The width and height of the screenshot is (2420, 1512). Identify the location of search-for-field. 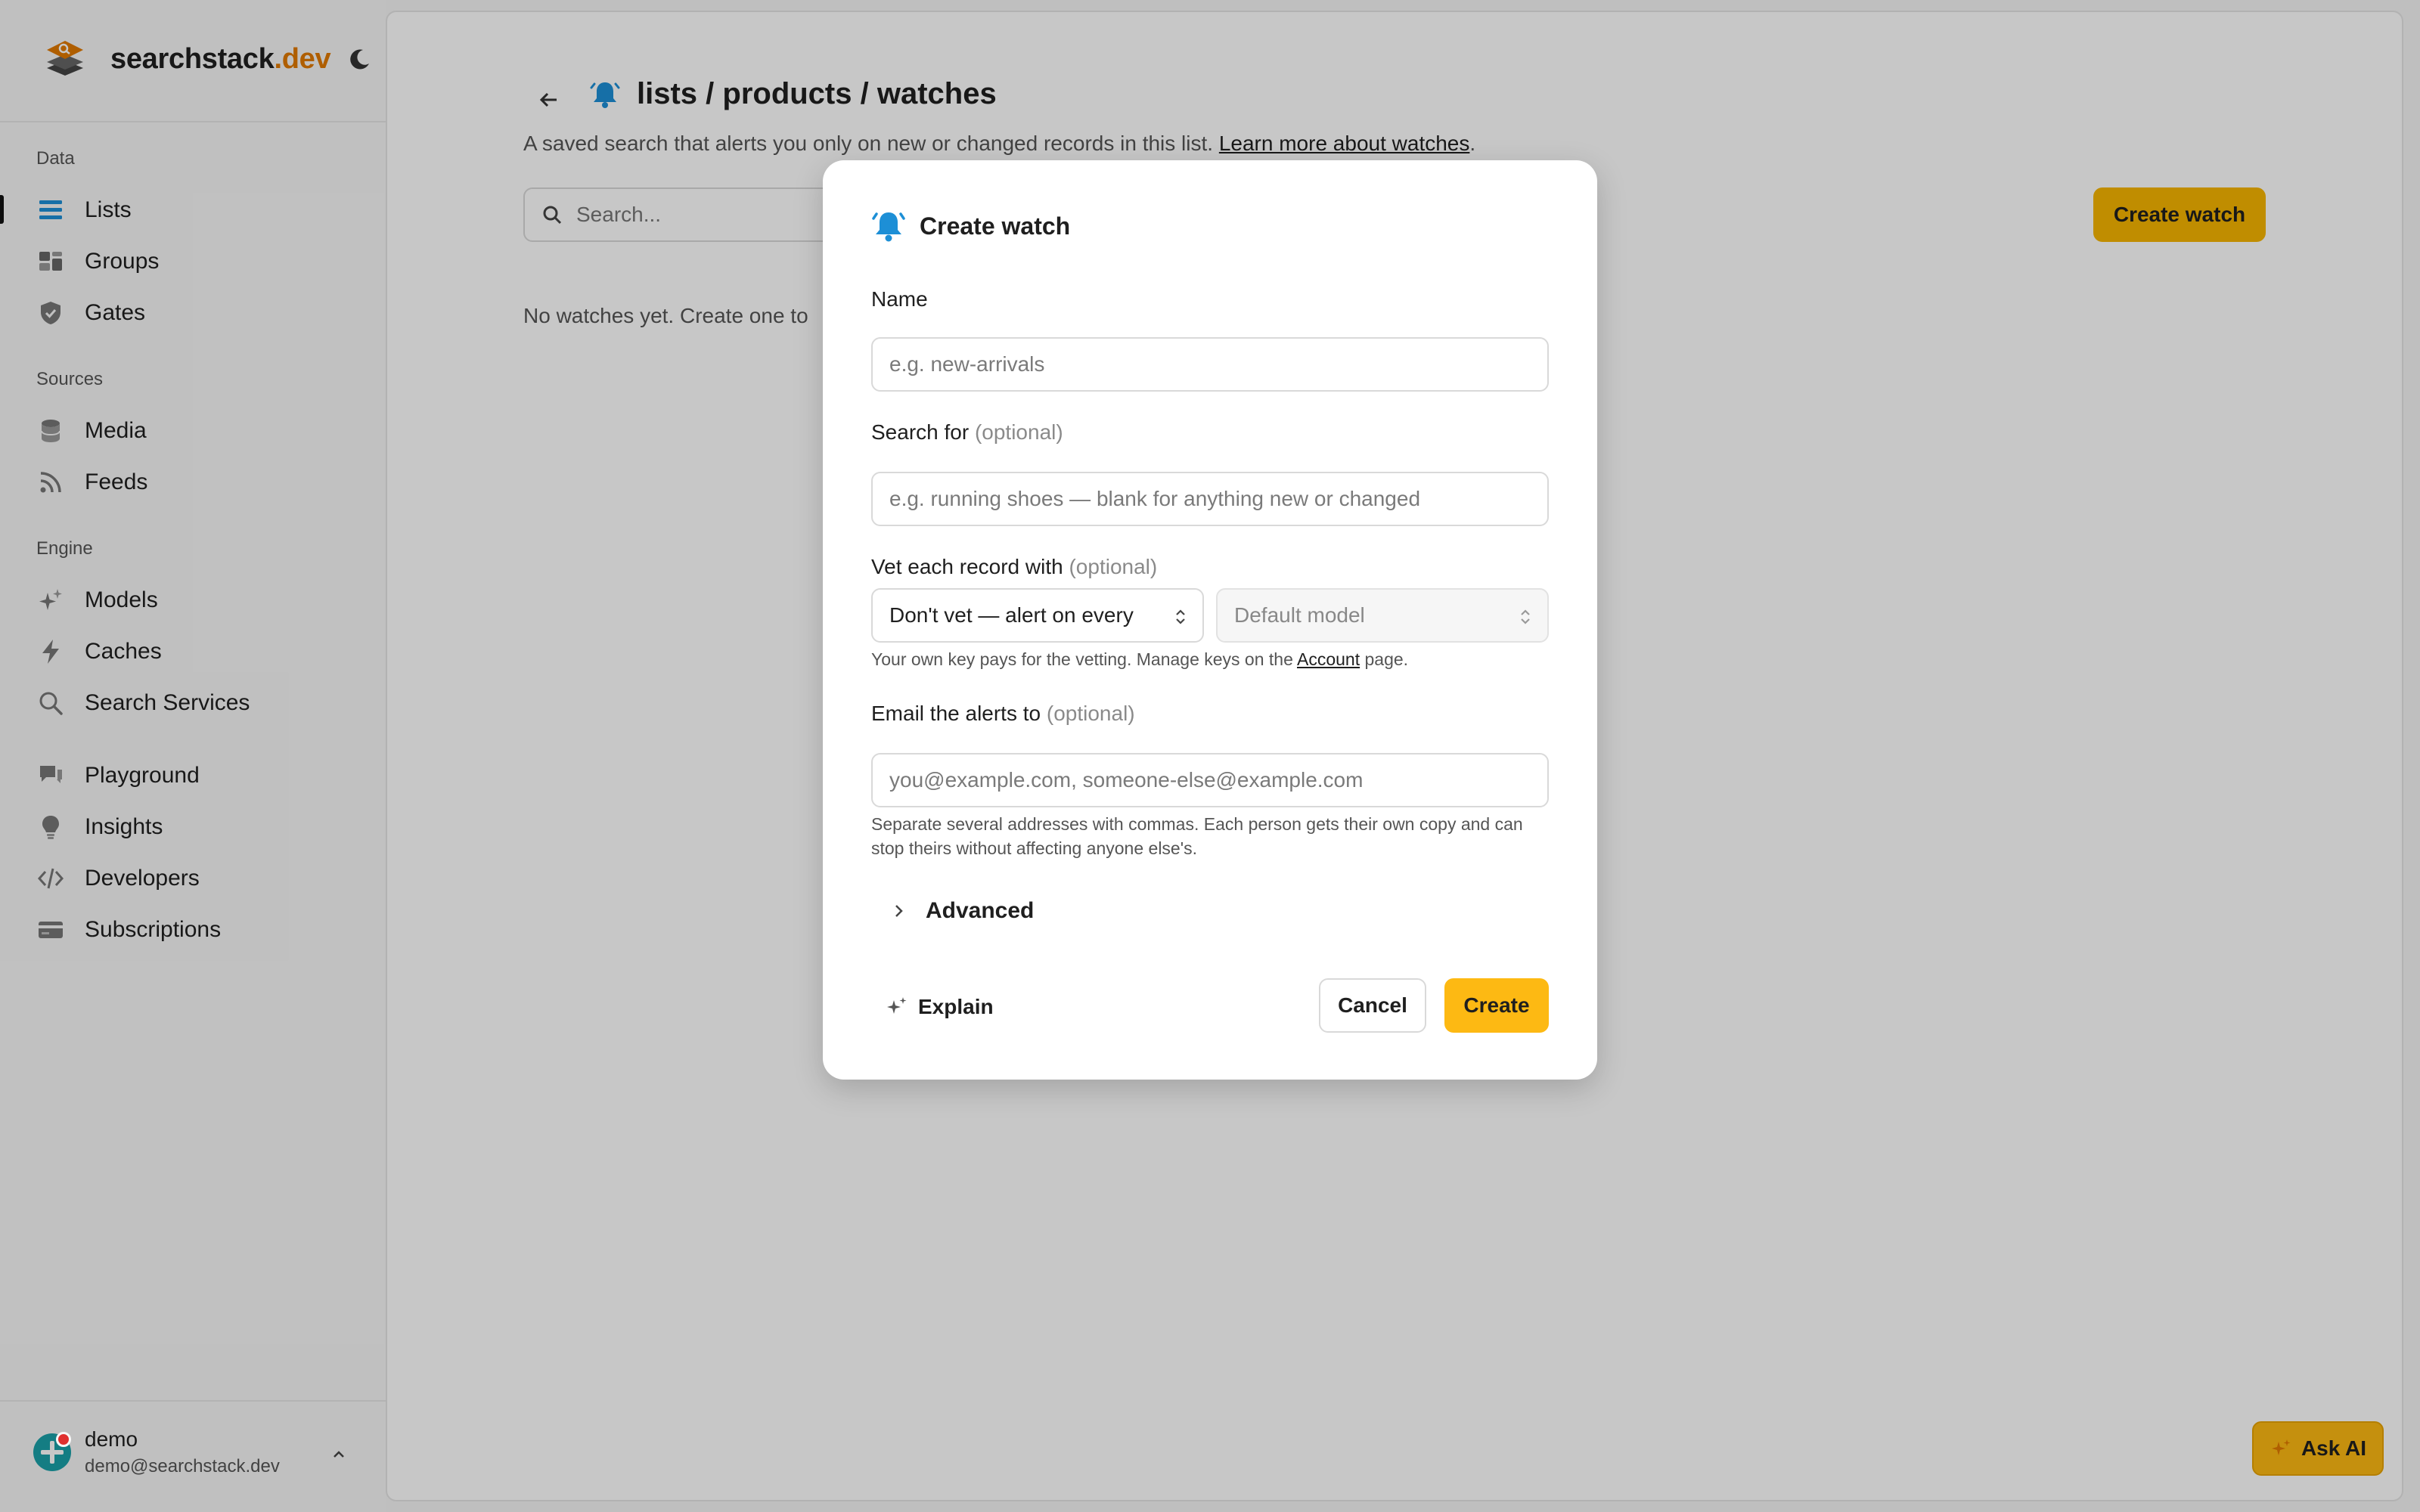
(1210, 499).